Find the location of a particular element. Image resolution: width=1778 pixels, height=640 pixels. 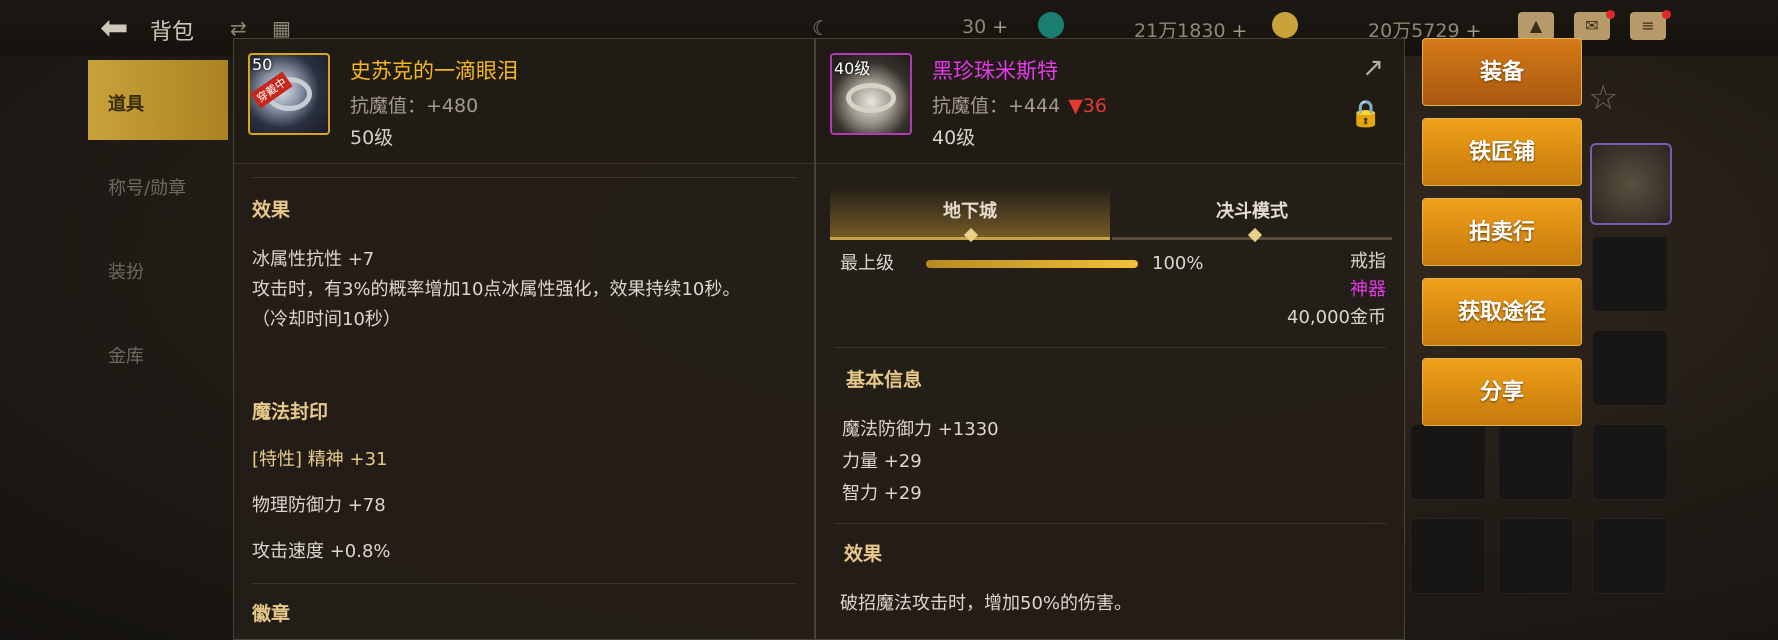

mail-icon: ✉ is located at coordinates (1592, 26).